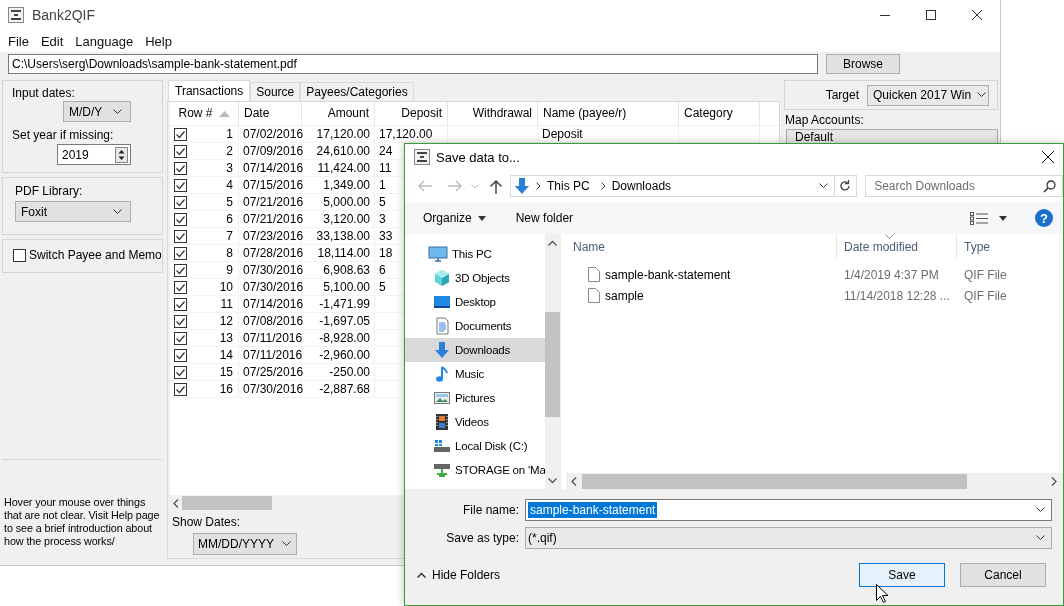 The image size is (1064, 606). What do you see at coordinates (442, 350) in the screenshot?
I see `download-icon` at bounding box center [442, 350].